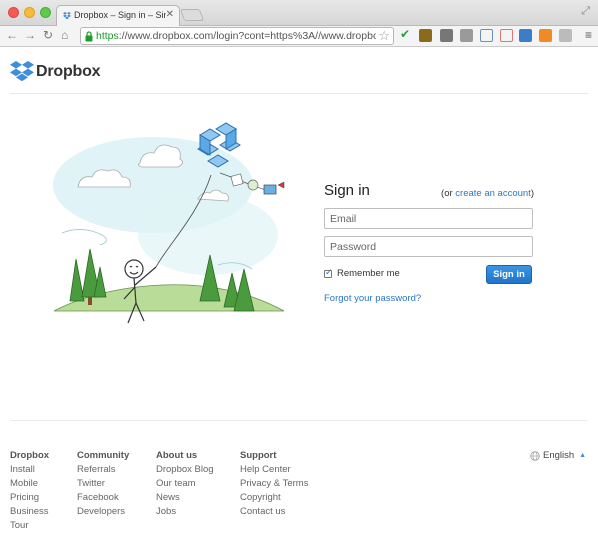 This screenshot has width=598, height=540. Describe the element at coordinates (48, 35) in the screenshot. I see `reload-icon: ↻` at that location.